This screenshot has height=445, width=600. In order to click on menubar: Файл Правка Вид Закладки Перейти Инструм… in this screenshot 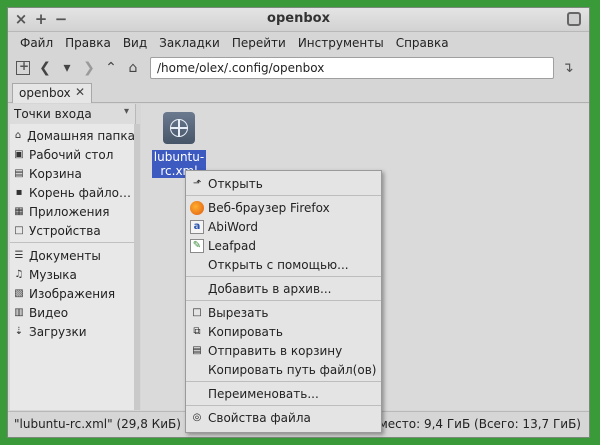, I will do `click(298, 43)`.